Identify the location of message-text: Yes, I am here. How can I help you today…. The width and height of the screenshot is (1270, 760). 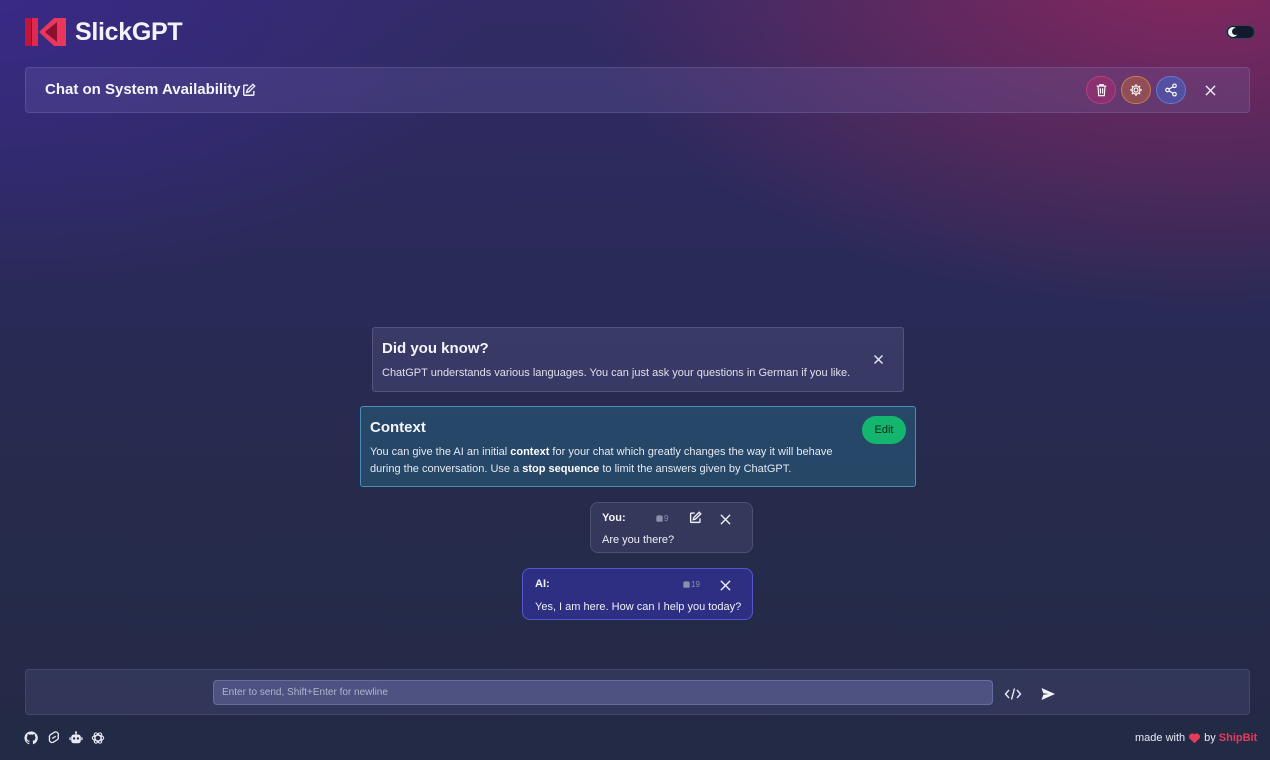
(638, 607).